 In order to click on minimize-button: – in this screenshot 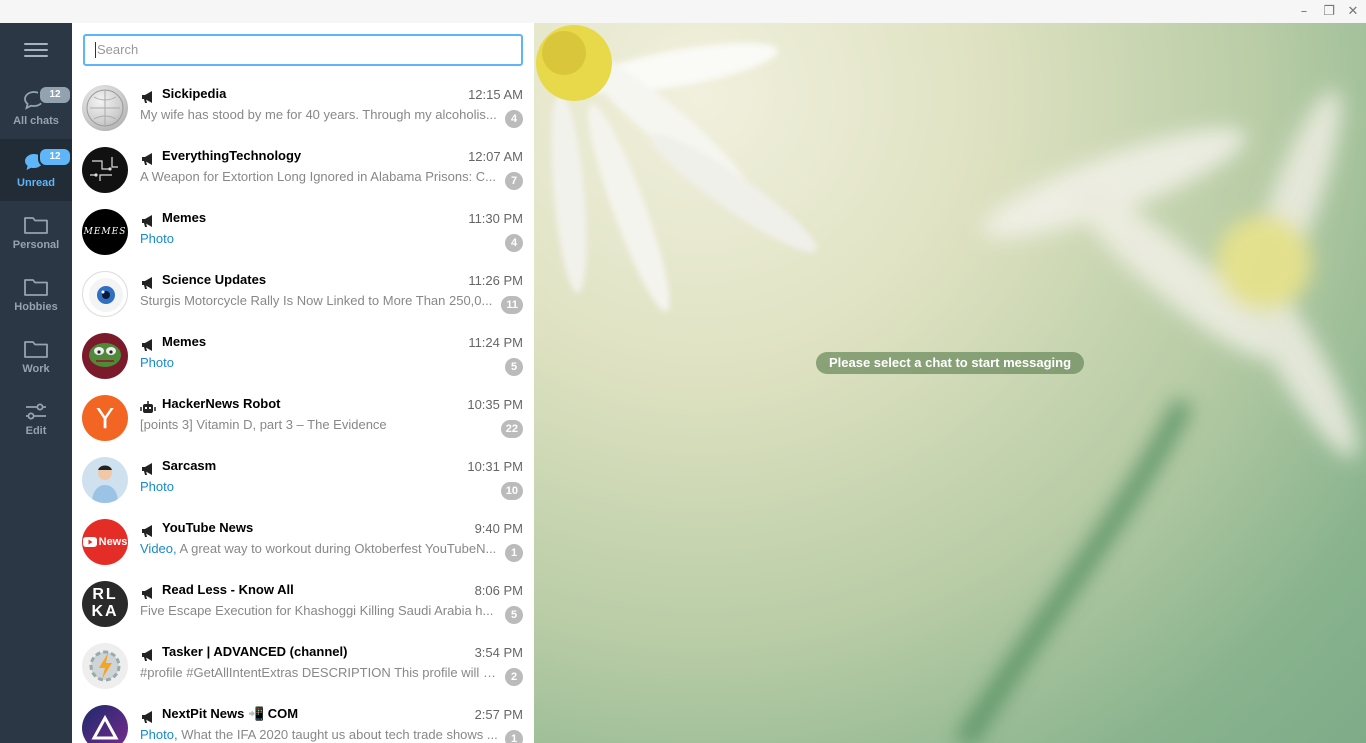, I will do `click(1304, 12)`.